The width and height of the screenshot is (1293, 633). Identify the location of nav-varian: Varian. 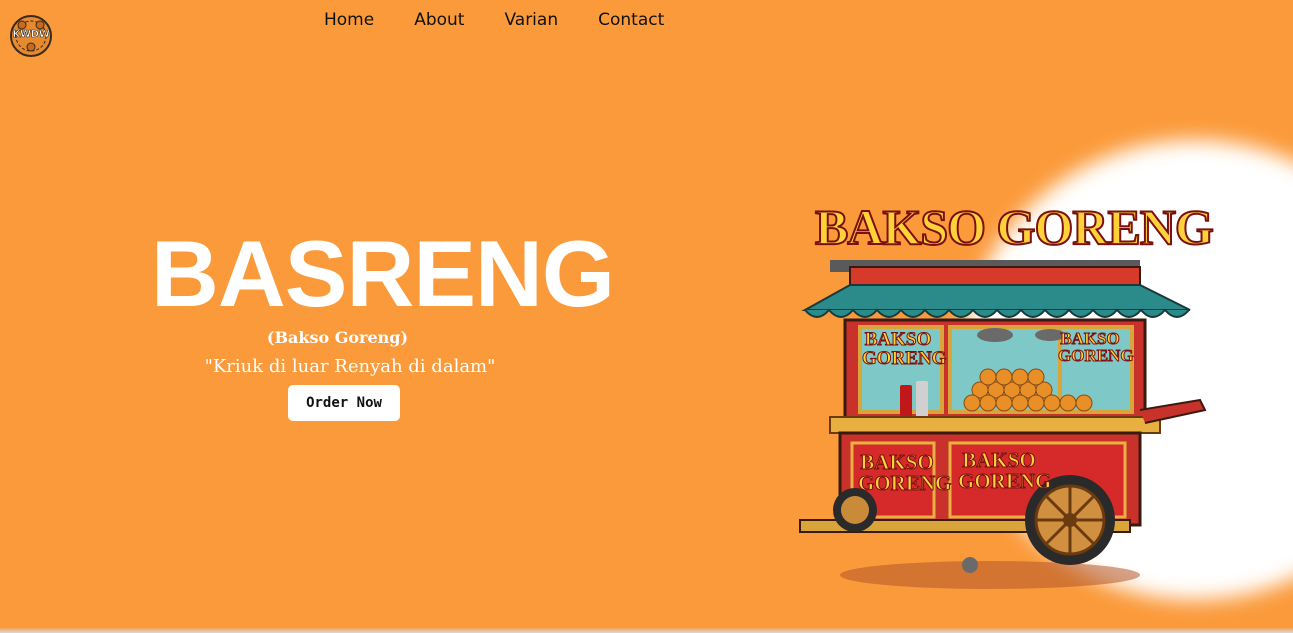
(531, 20).